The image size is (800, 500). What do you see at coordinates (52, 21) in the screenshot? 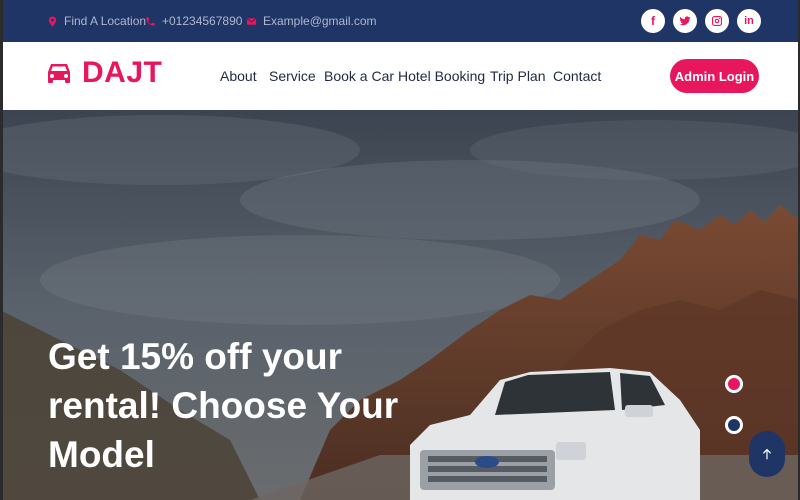
I see `map-pin-icon` at bounding box center [52, 21].